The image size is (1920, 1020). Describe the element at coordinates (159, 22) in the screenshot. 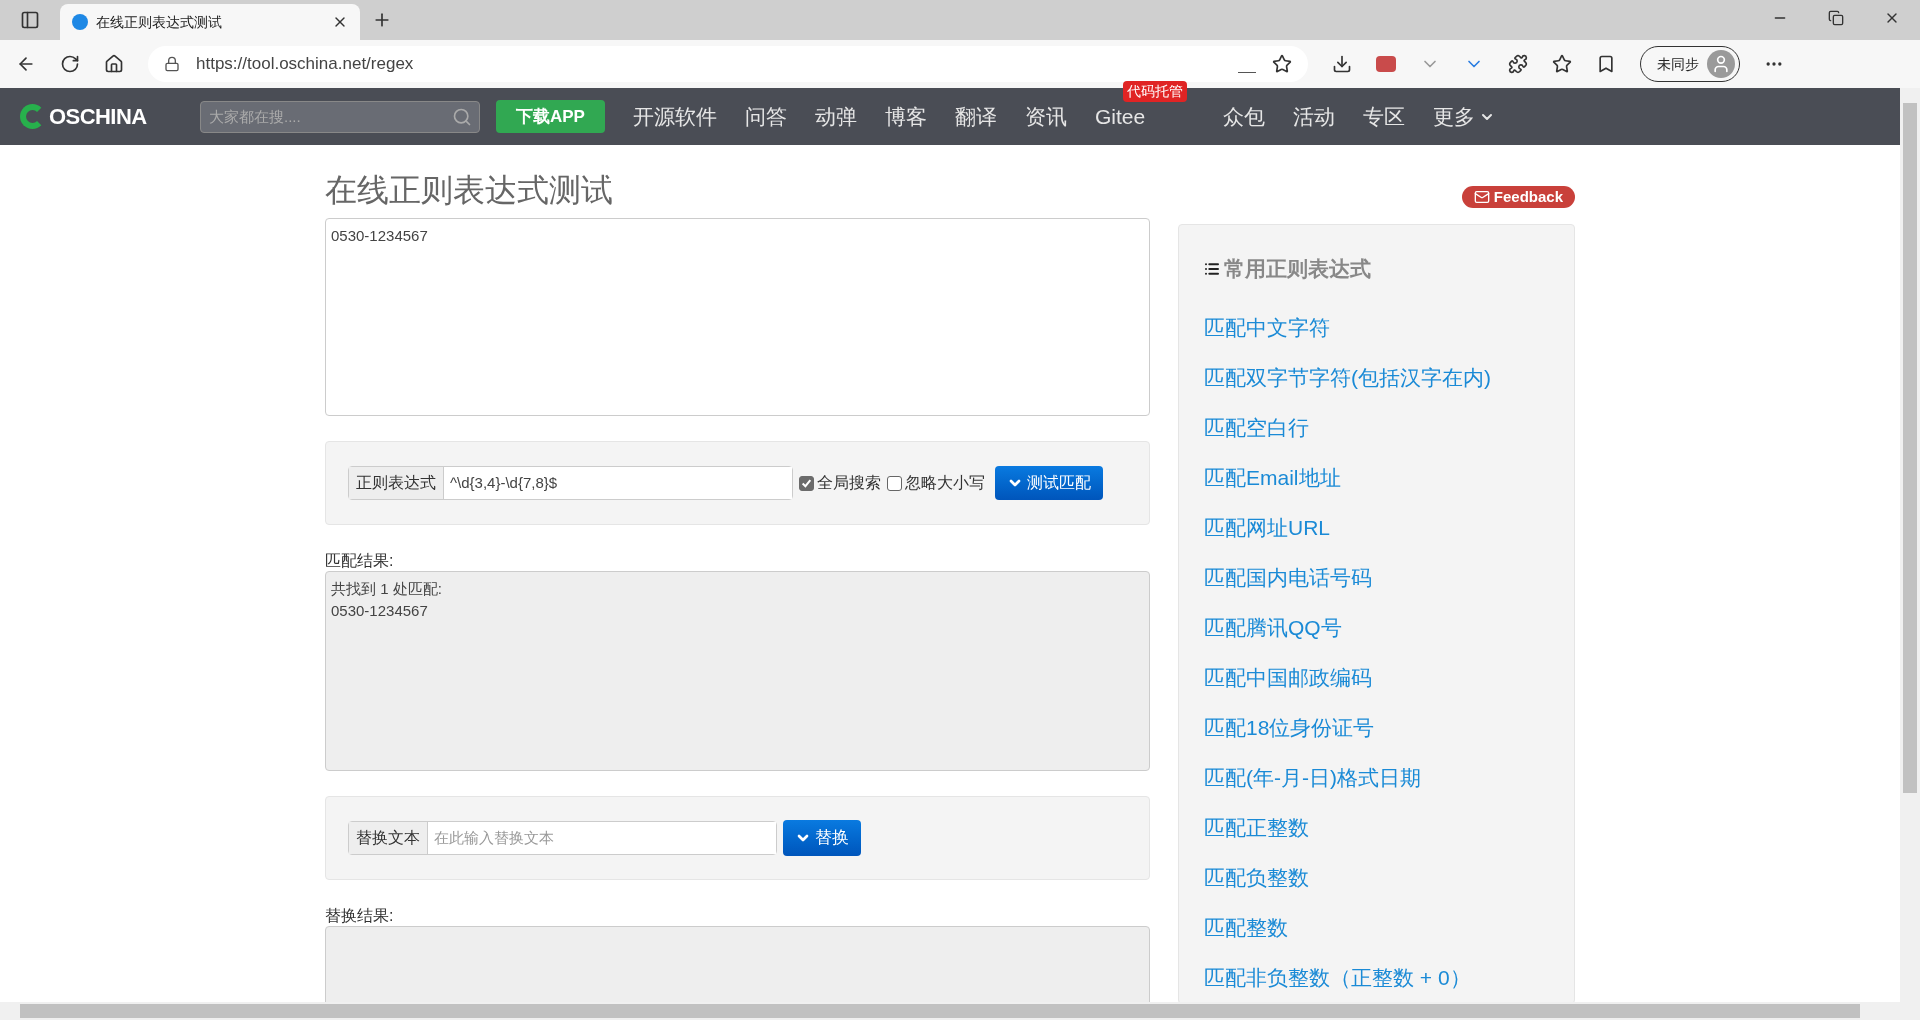

I see `tab-title: 在线正则表达式测试` at that location.